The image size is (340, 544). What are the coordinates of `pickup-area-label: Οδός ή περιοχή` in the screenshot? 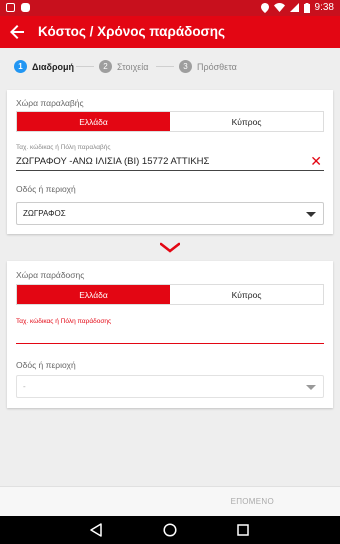 It's located at (46, 189).